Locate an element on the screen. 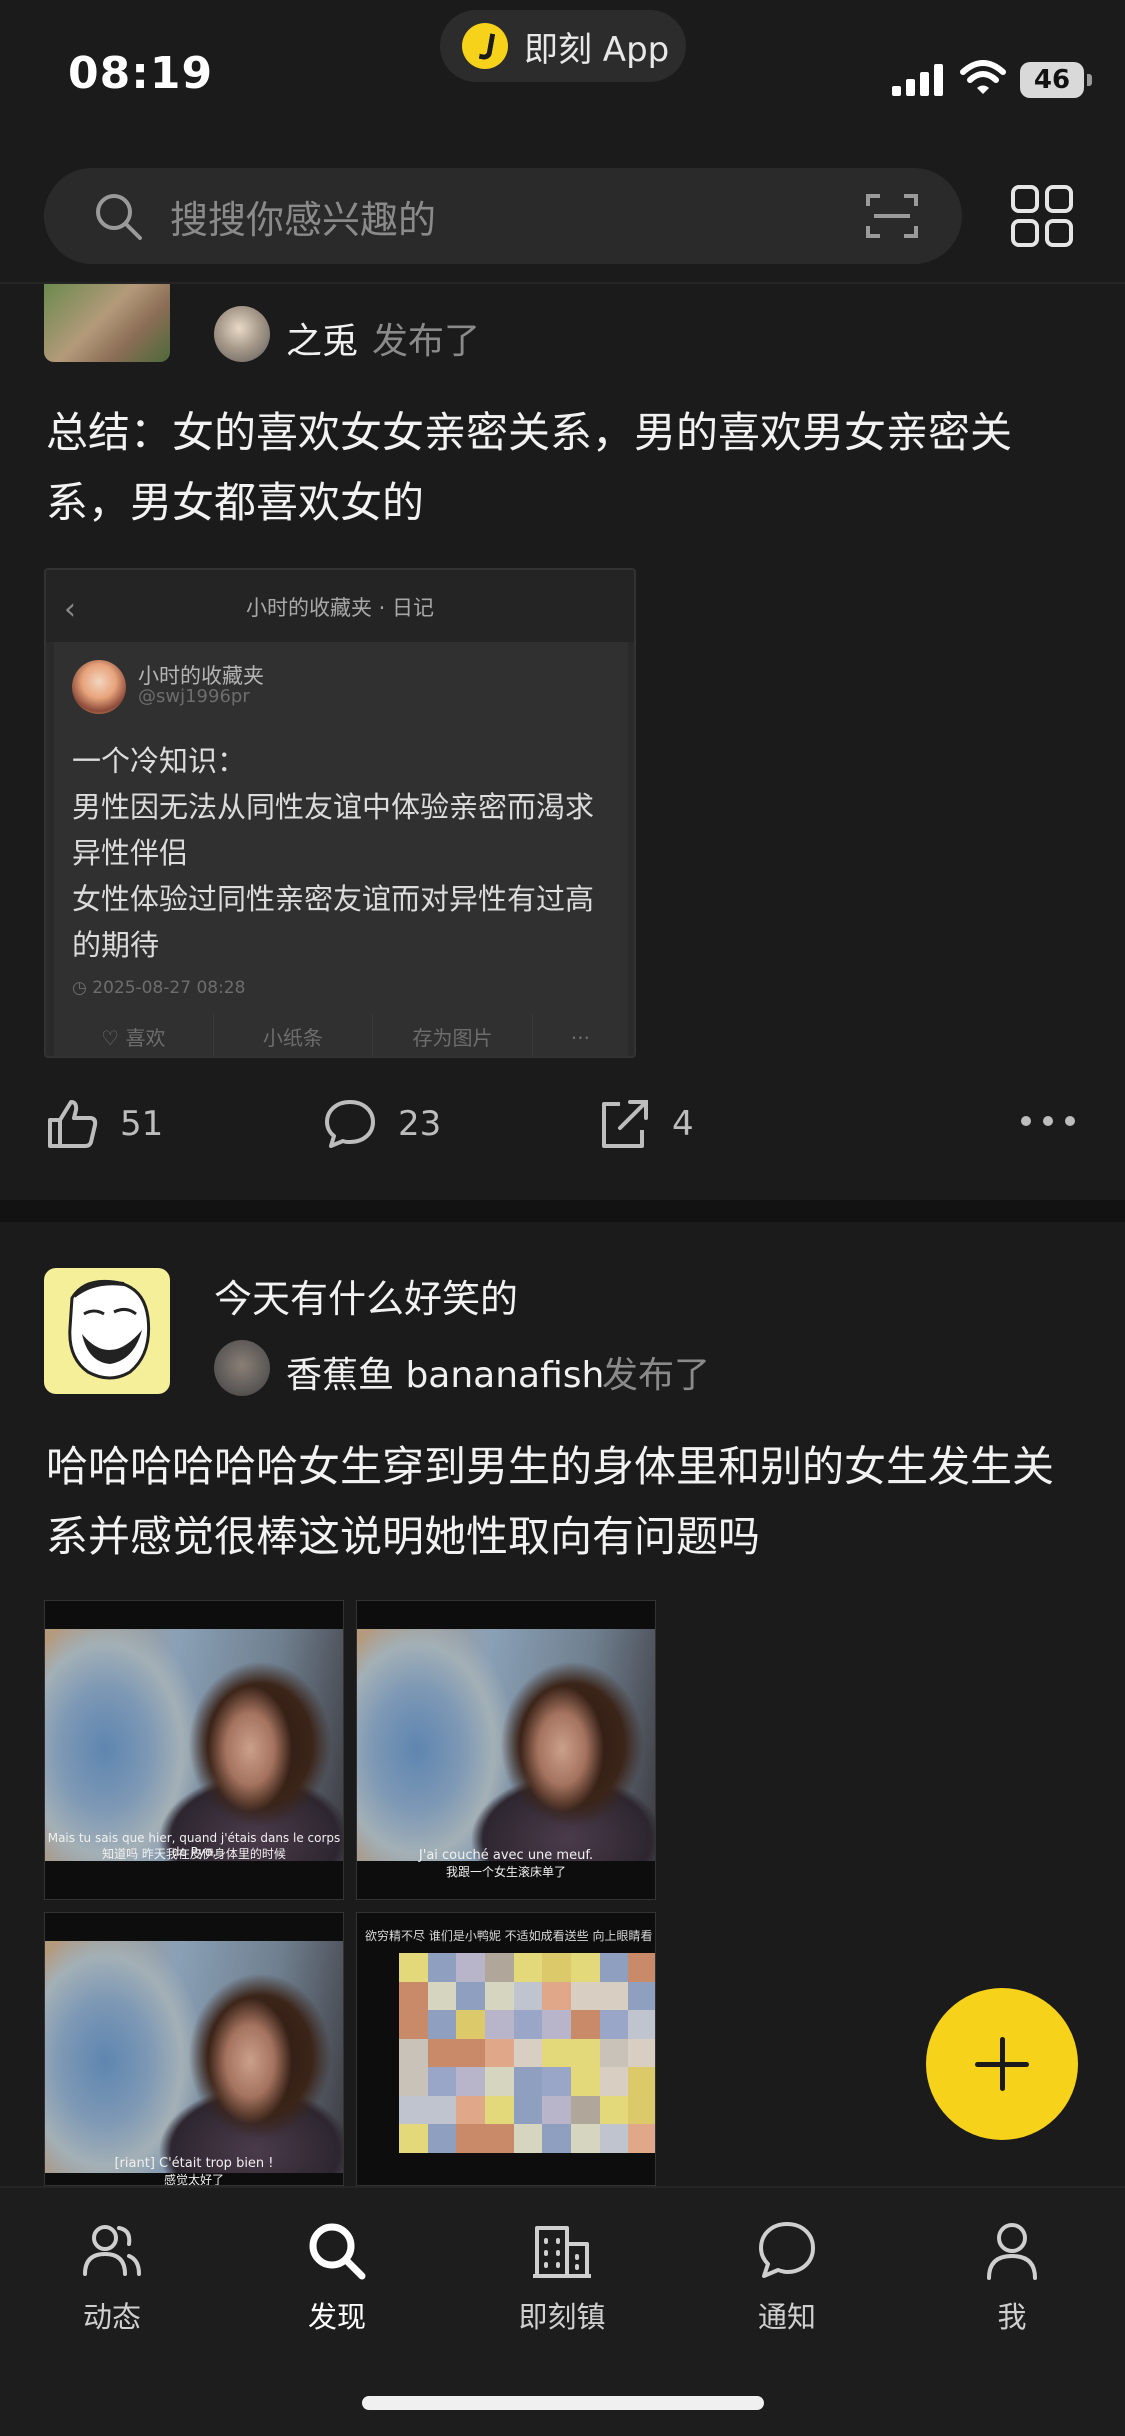  post1-comment-button: 23 is located at coordinates (381, 1124).